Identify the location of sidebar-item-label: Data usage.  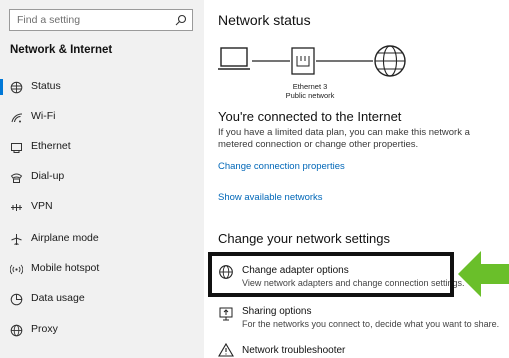
(58, 298).